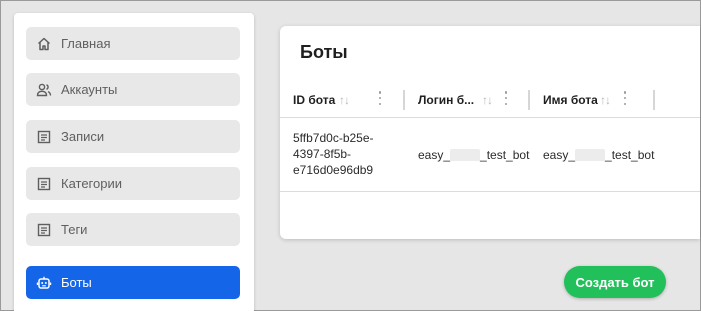 The width and height of the screenshot is (701, 311). Describe the element at coordinates (333, 154) in the screenshot. I see `cell-bot-id: 5ffb7d0c-b25e- 4397-8f5b- e716d0e96db9` at that location.